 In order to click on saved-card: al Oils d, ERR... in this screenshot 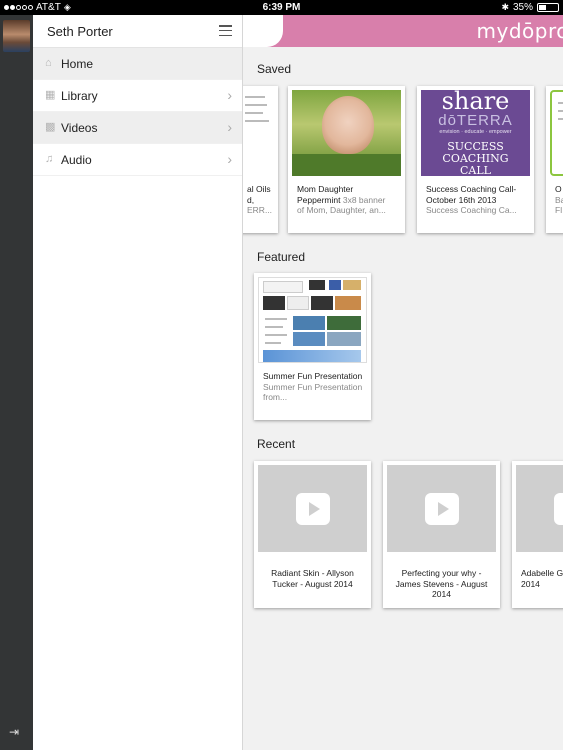, I will do `click(260, 159)`.